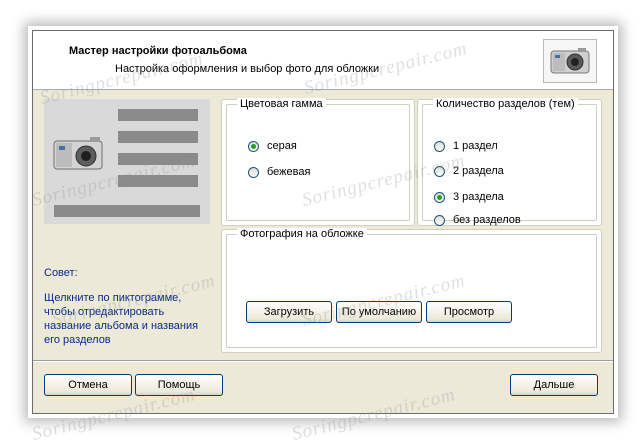 This screenshot has width=644, height=446. What do you see at coordinates (158, 115) in the screenshot?
I see `preview-title-bar` at bounding box center [158, 115].